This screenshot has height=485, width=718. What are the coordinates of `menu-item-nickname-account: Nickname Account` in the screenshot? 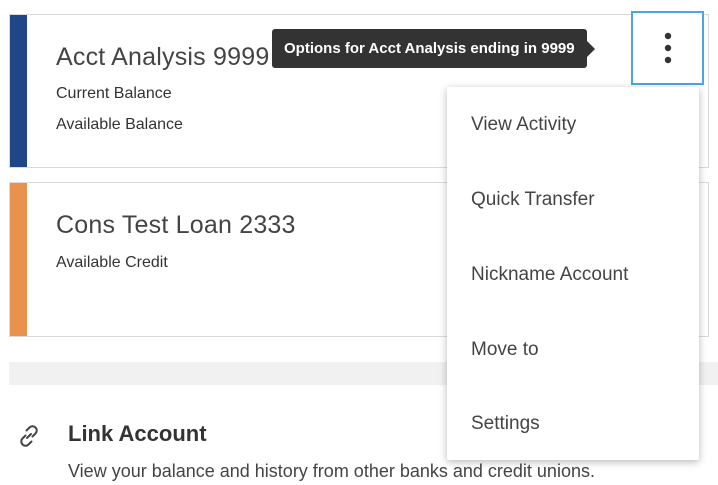 It's located at (573, 274).